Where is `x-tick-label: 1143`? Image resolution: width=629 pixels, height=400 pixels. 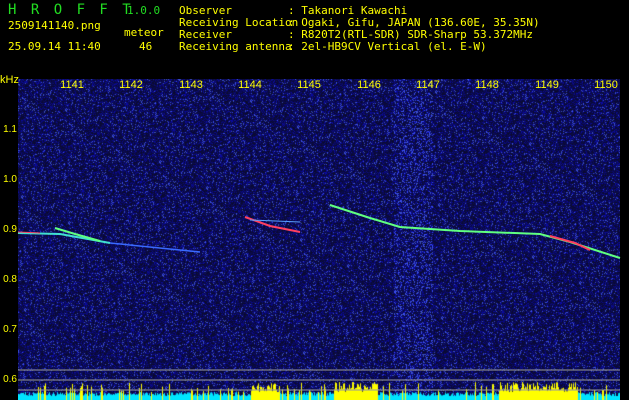
x-tick-label: 1143 is located at coordinates (191, 85).